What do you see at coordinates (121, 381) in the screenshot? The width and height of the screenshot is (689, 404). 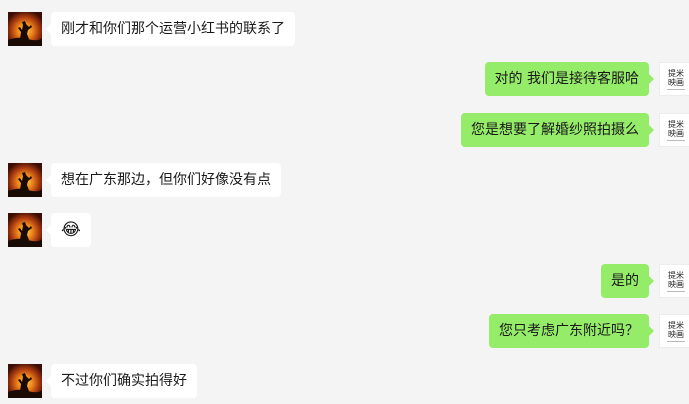 I see `incoming-message-bubble: 不过你们确实拍得好` at bounding box center [121, 381].